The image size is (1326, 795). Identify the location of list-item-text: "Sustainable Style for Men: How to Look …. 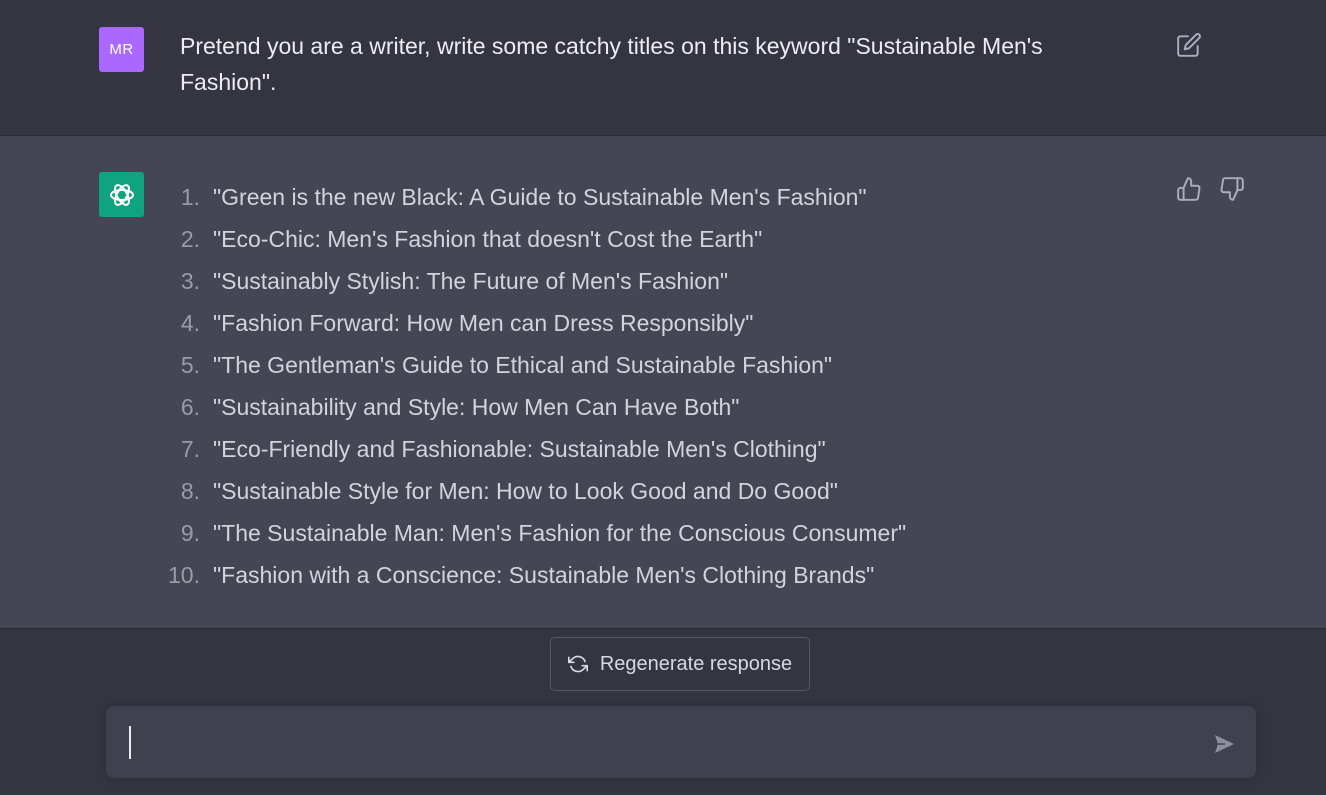
(525, 490).